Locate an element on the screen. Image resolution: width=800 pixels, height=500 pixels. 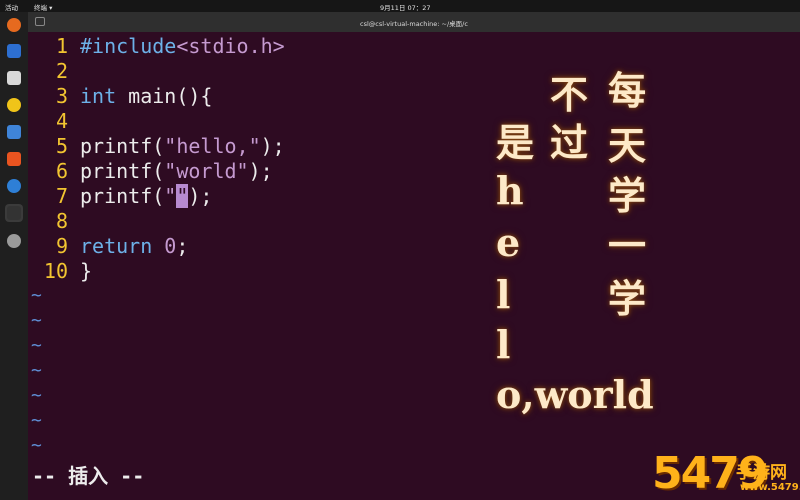
code-token: <stdio.h> is located at coordinates (230, 46).